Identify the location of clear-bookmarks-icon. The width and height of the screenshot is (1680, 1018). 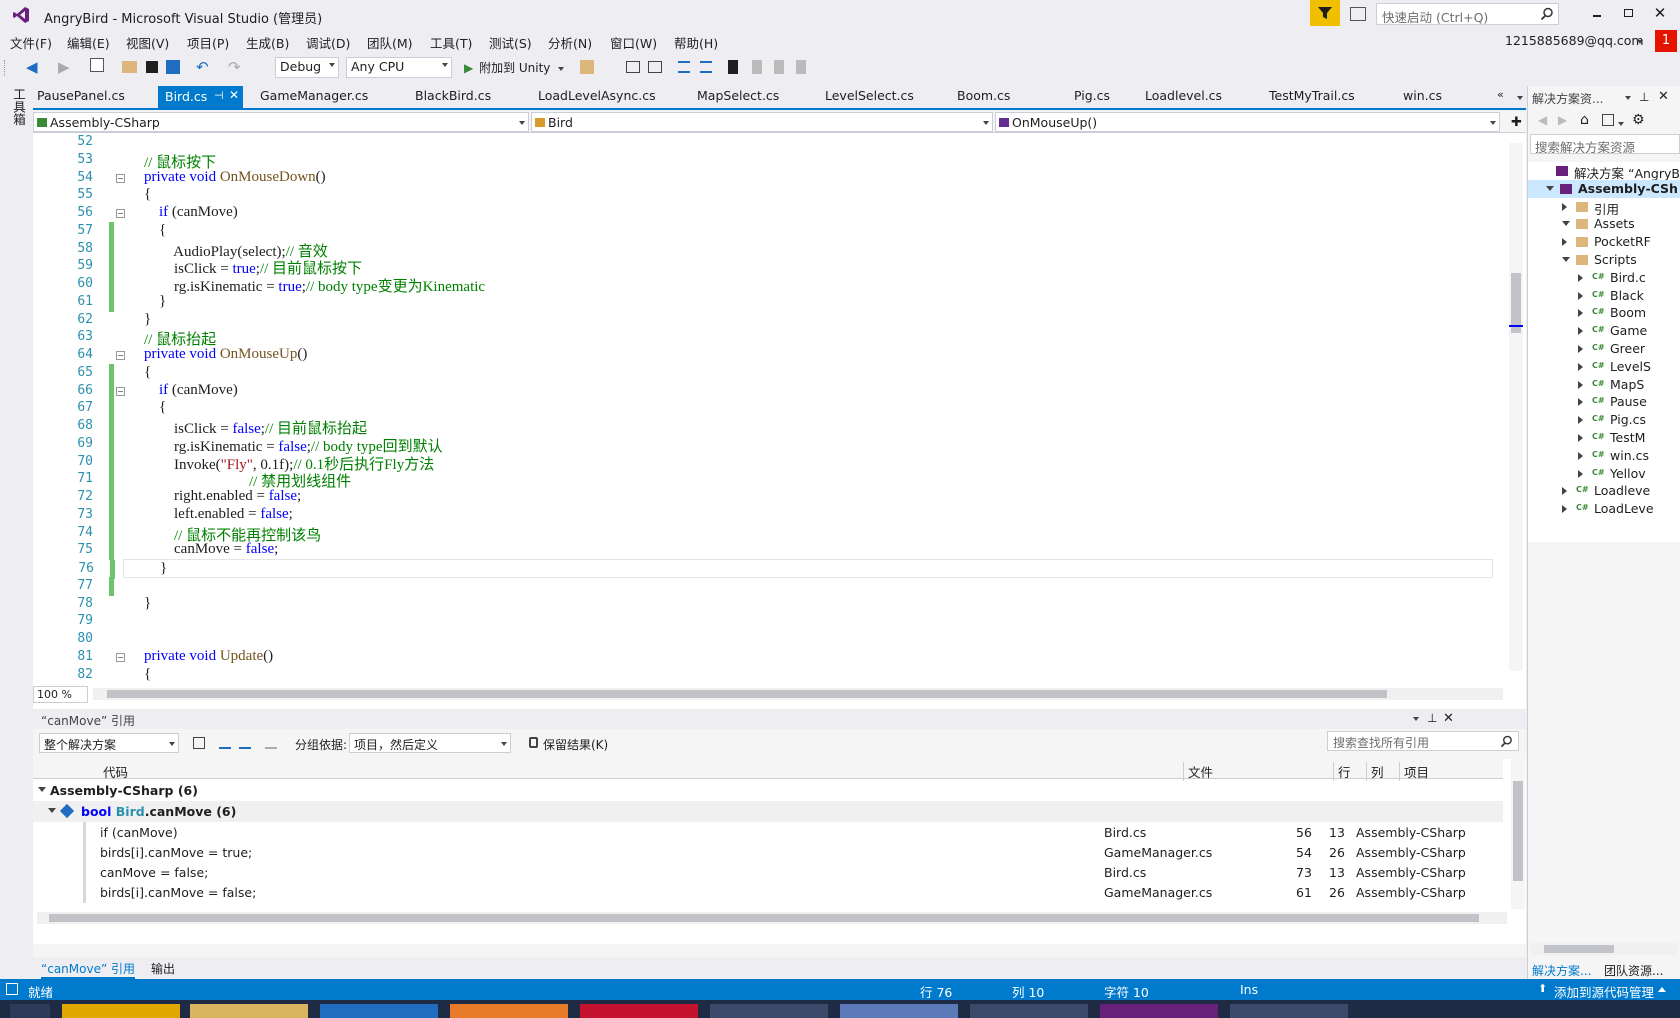
(801, 67).